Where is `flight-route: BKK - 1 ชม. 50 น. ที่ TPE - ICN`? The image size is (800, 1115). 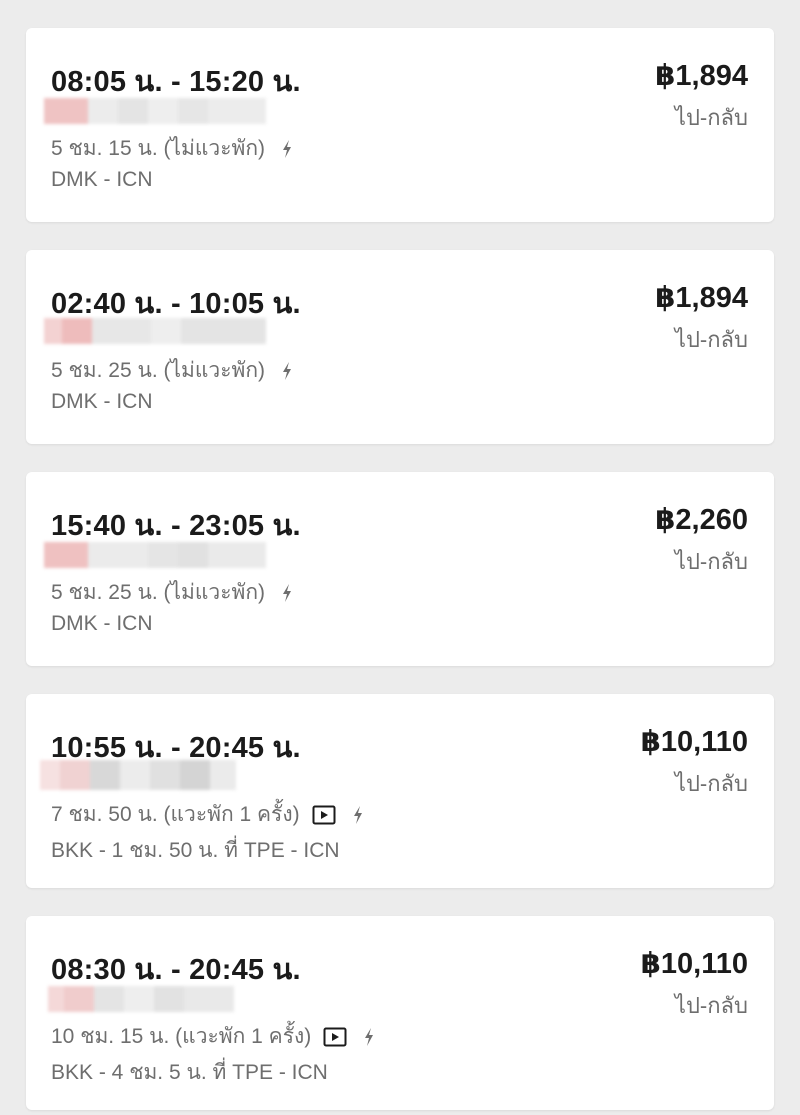 flight-route: BKK - 1 ชม. 50 น. ที่ TPE - ICN is located at coordinates (195, 850).